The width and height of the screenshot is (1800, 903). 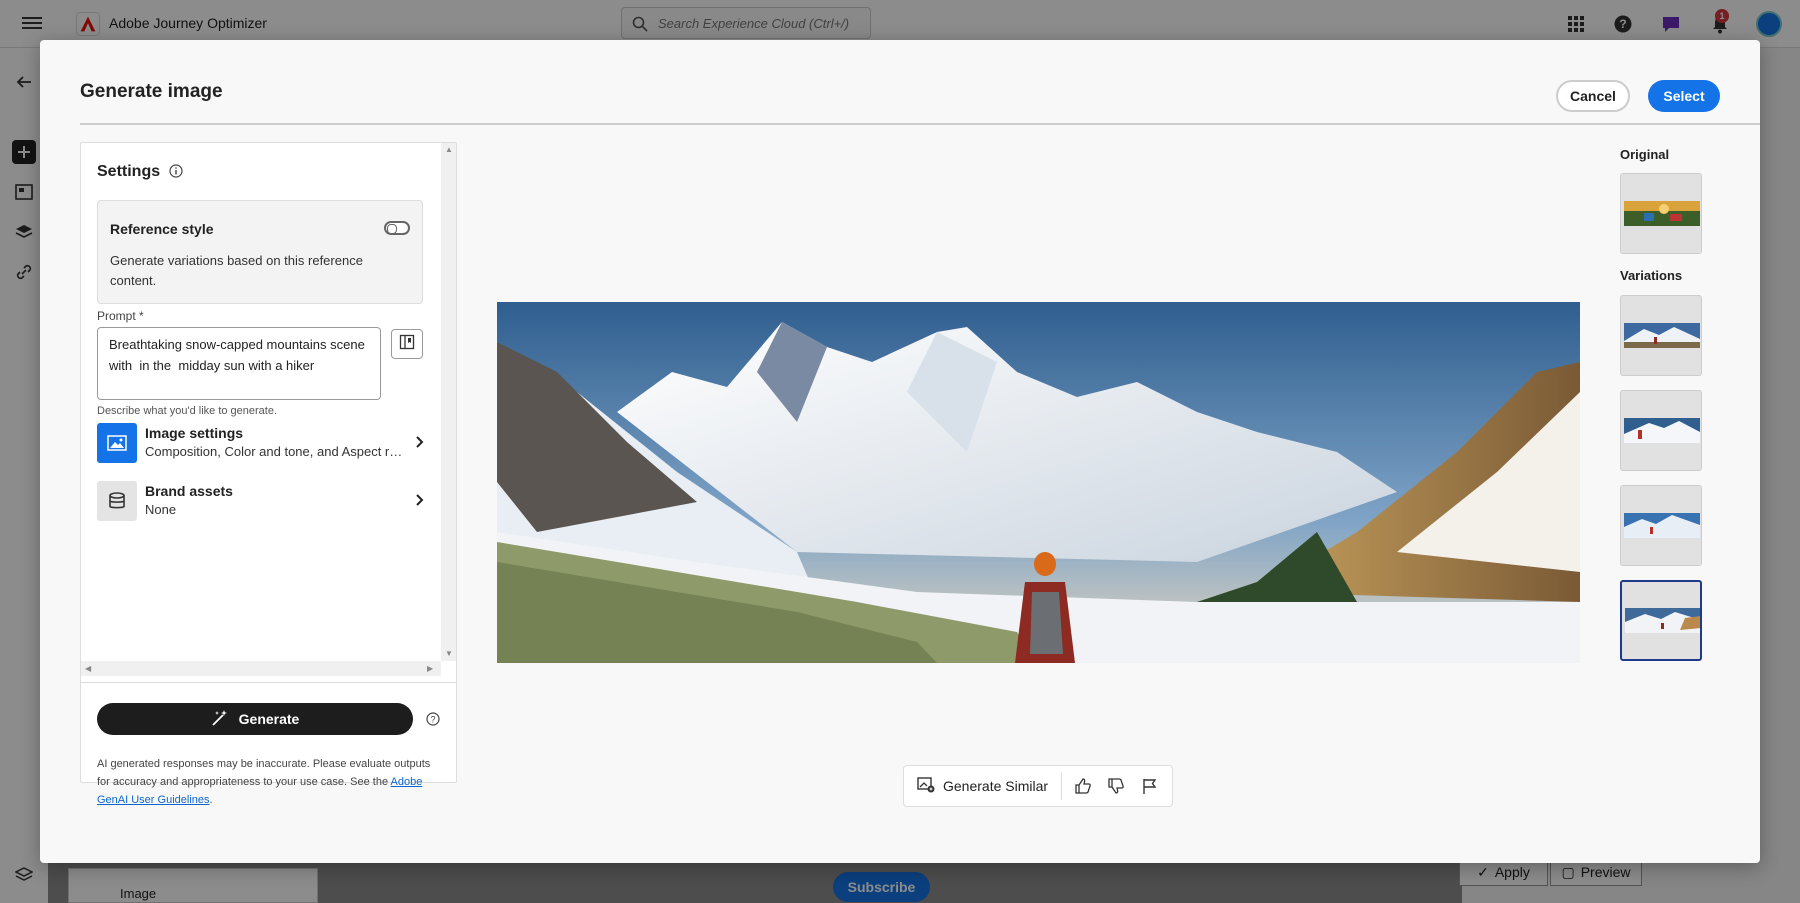 I want to click on original-thumbnail, so click(x=1661, y=213).